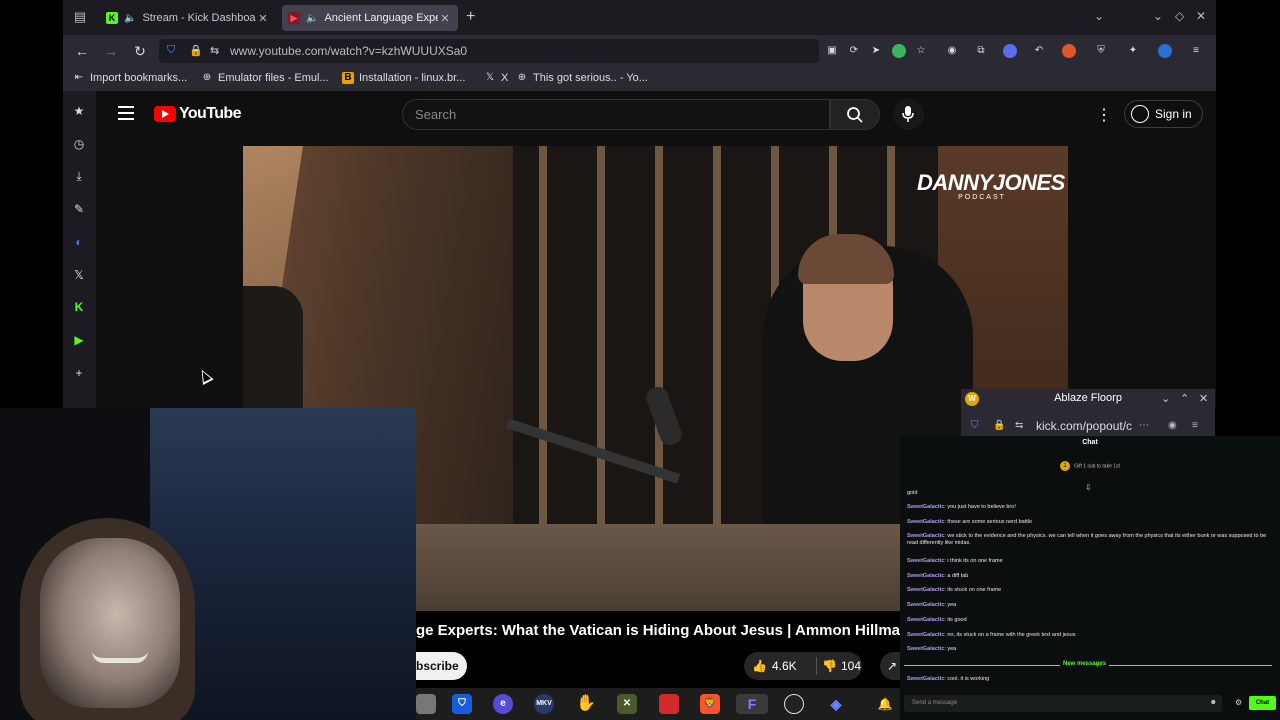  I want to click on tab-list-icon: ▤, so click(80, 17).